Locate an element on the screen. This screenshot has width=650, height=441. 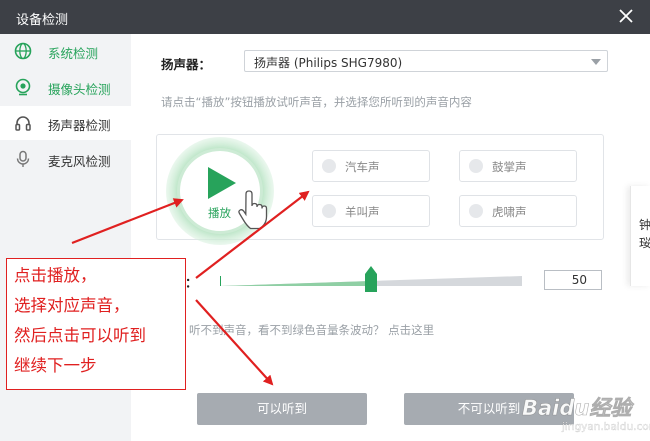
help-link: 听不到声音，看不到绿色音量条波动？ 点击这里 is located at coordinates (311, 330).